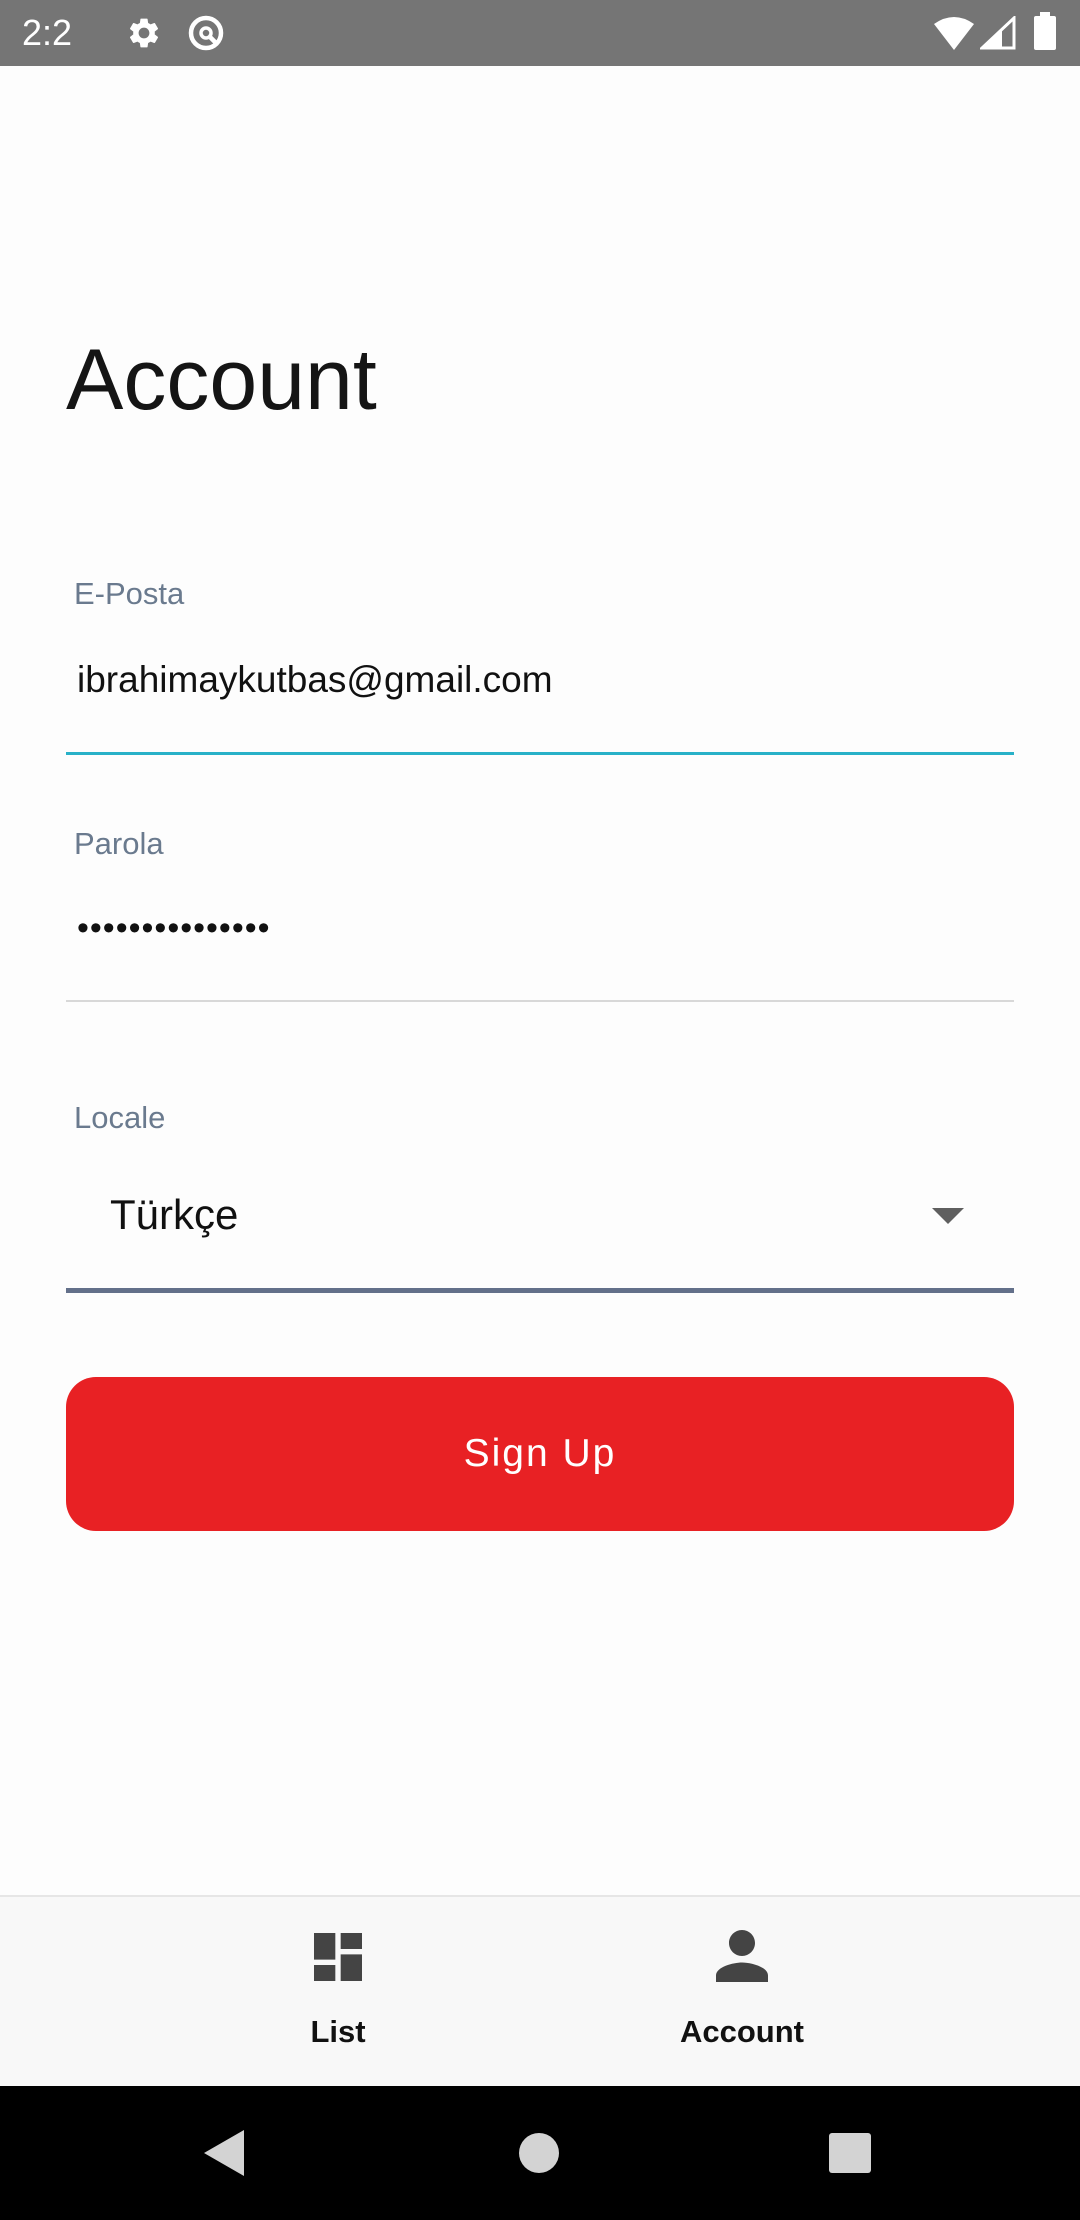  I want to click on email-input: ibrahimaykutbas@gmail.com, so click(315, 680).